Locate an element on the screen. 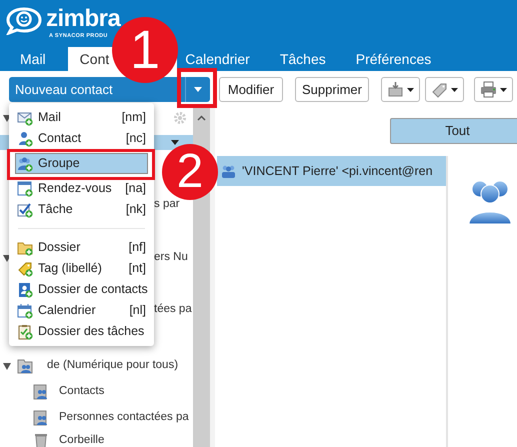  menu-item: Tâche [nk] is located at coordinates (81, 209).